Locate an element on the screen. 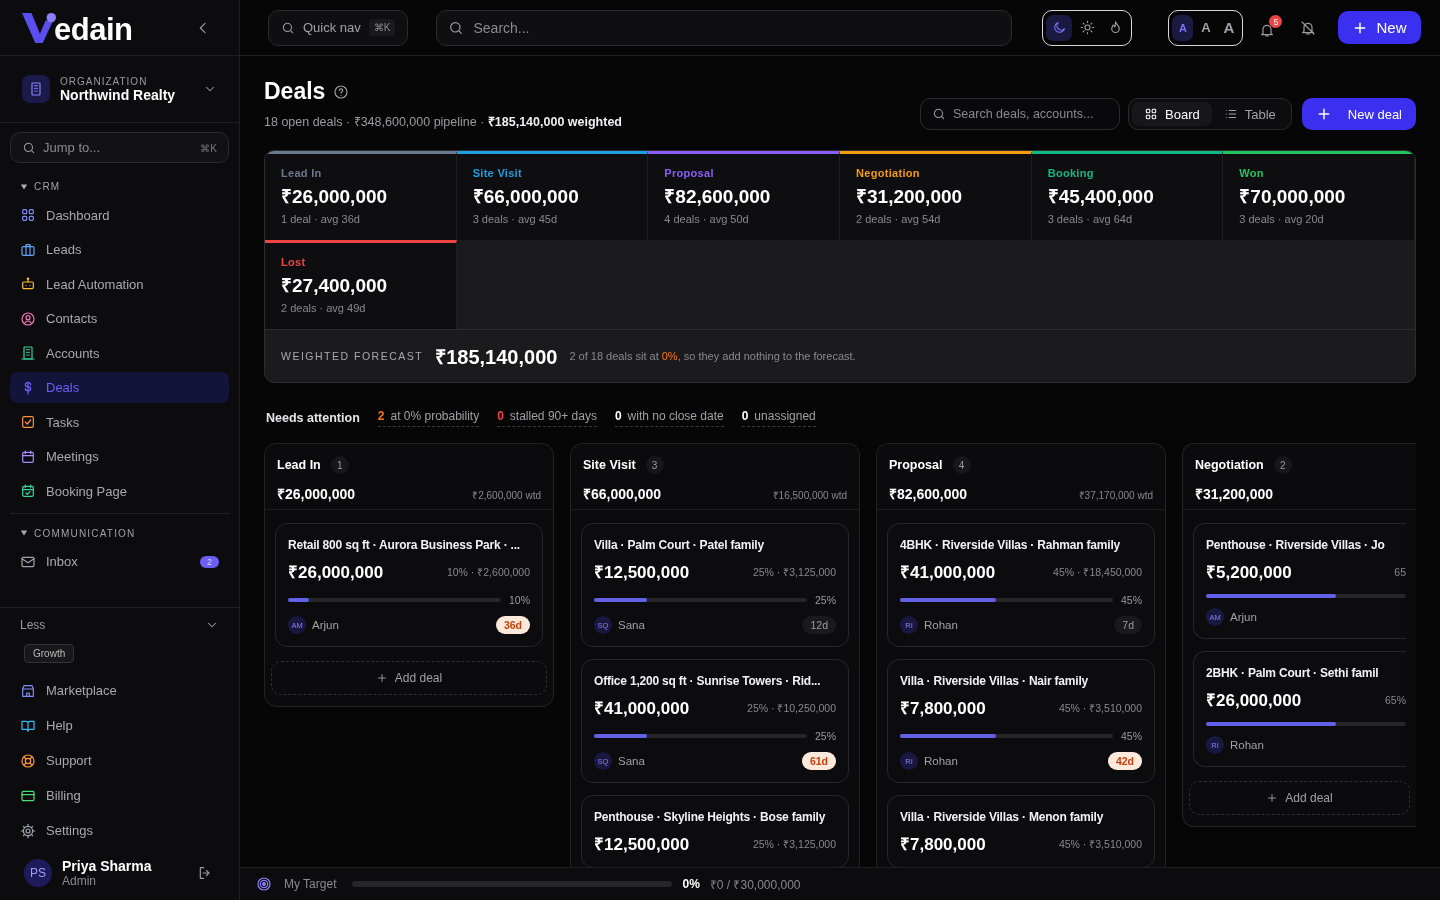 This screenshot has height=900, width=1440. section-header: COMMUNICATION is located at coordinates (119, 533).